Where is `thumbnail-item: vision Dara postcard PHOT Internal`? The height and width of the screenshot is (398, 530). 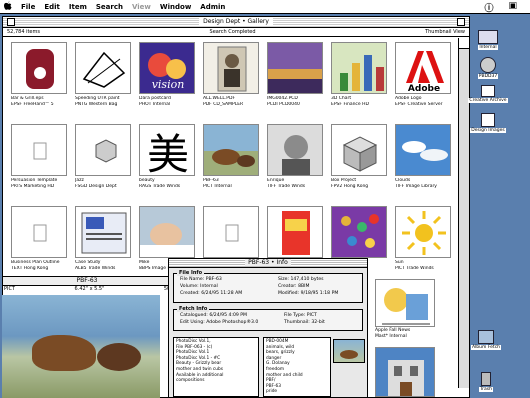
thumbnail-item: vision Dara postcard PHOT Internal is located at coordinates (166, 78).